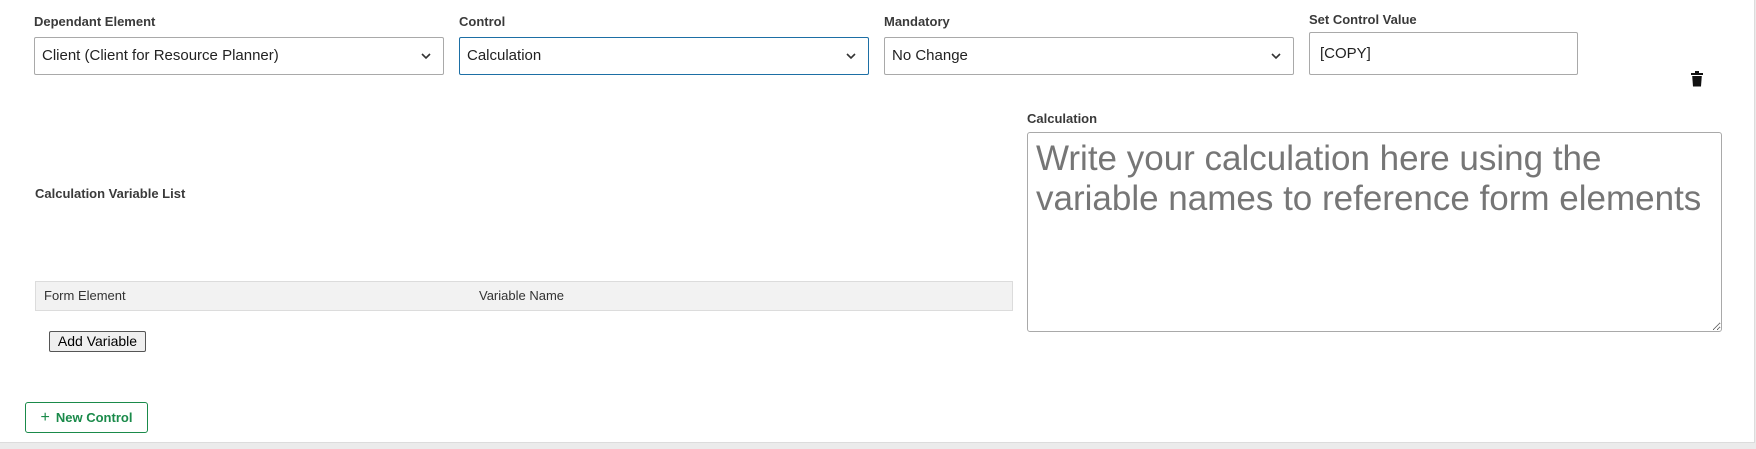 The width and height of the screenshot is (1756, 449). What do you see at coordinates (110, 193) in the screenshot?
I see `calculation-variable-list-title: Calculation Variable List` at bounding box center [110, 193].